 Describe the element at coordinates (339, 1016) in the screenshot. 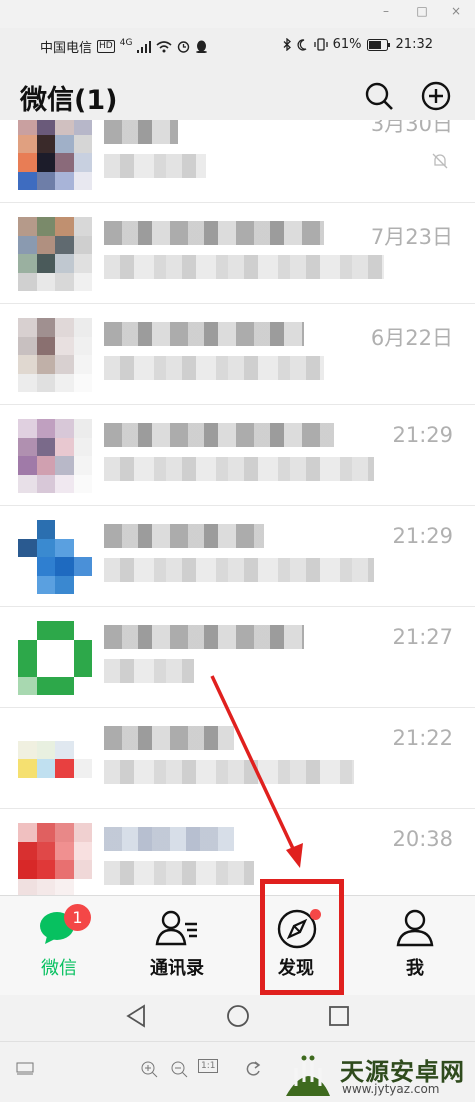

I see `recents-icon` at that location.